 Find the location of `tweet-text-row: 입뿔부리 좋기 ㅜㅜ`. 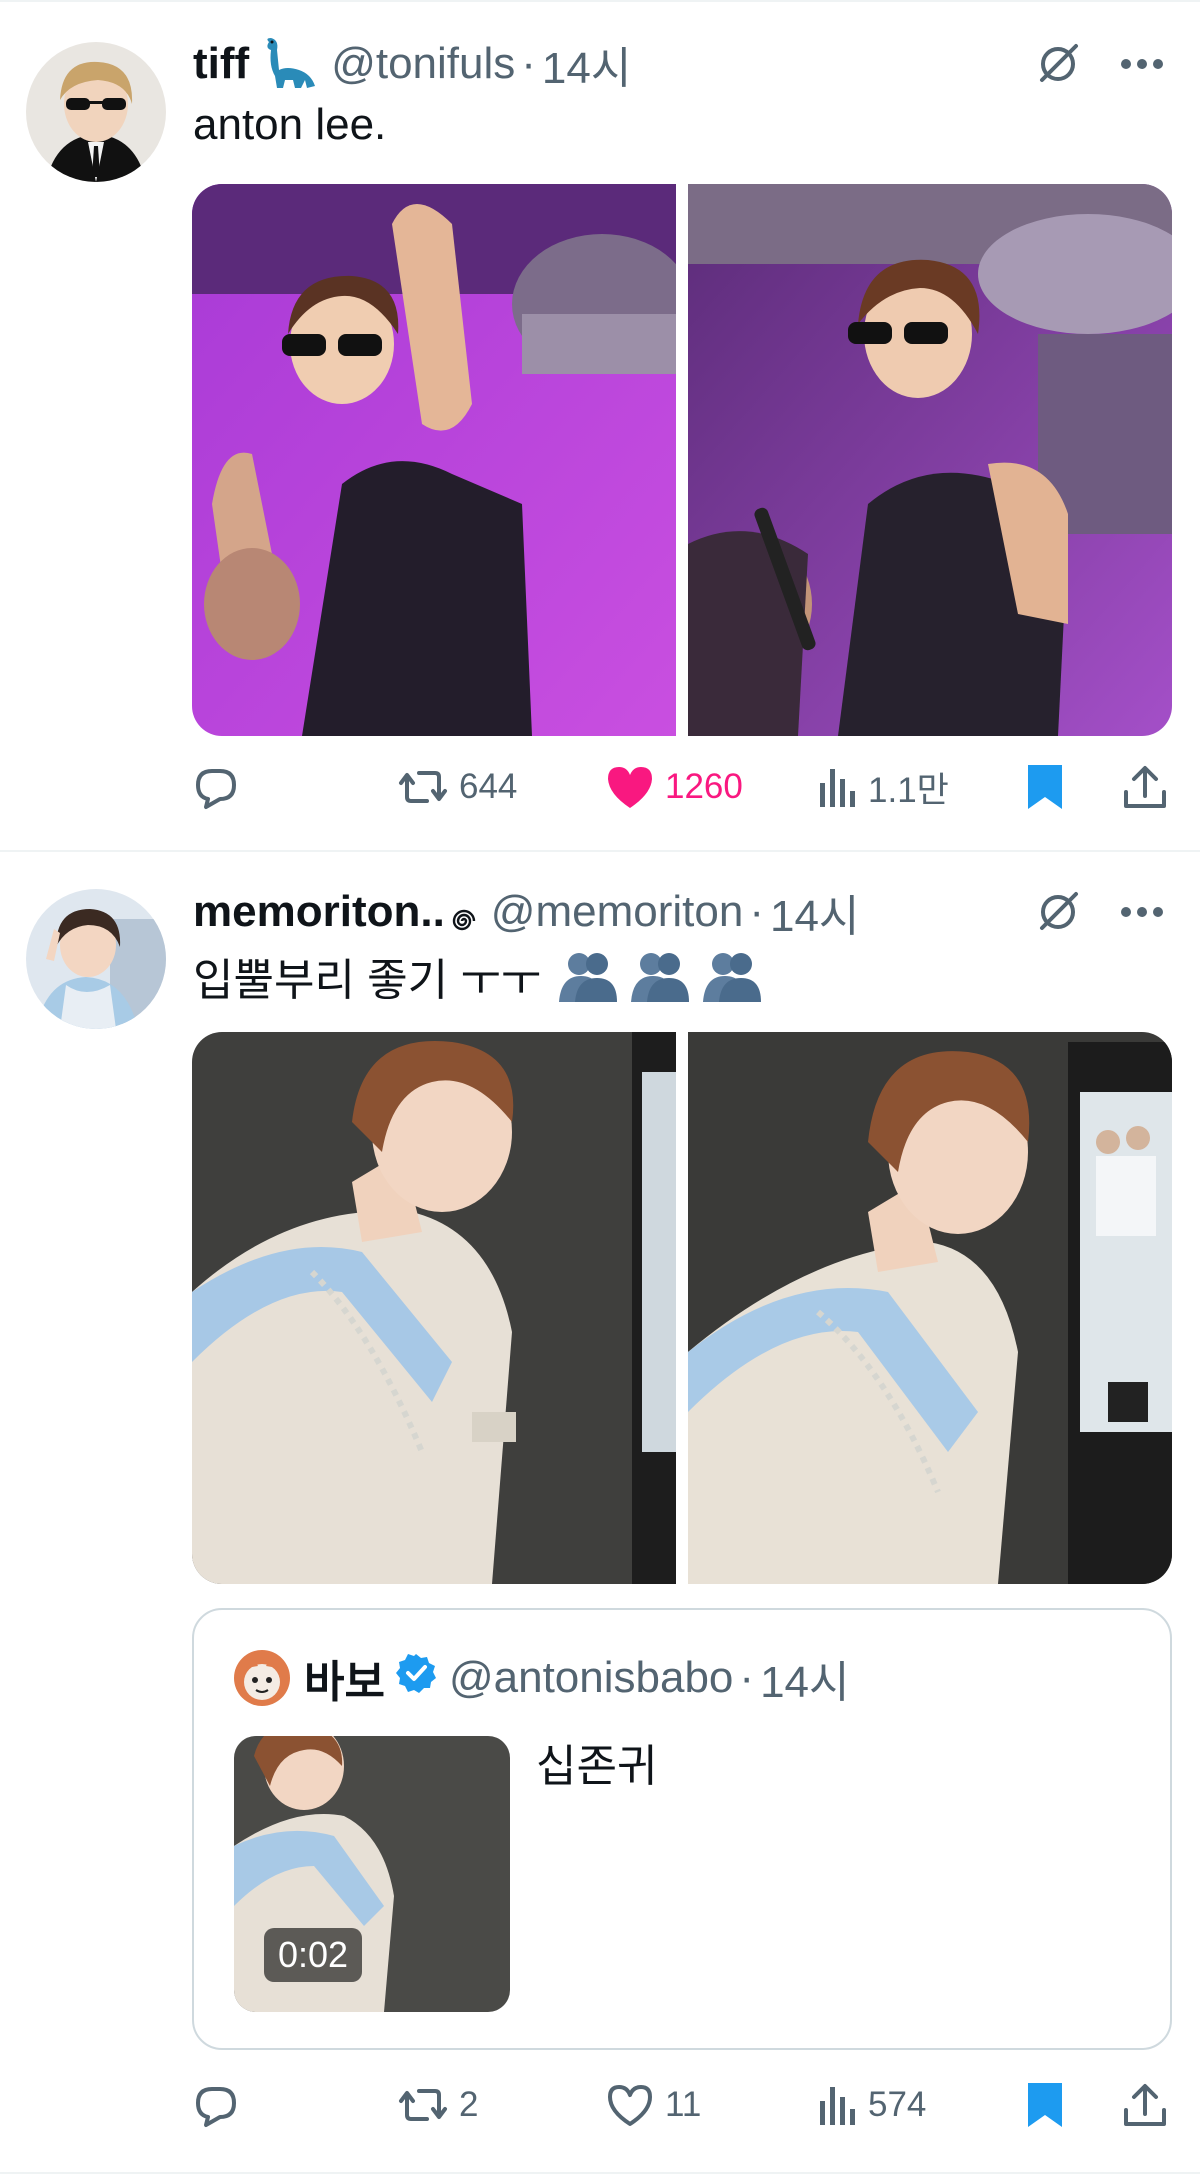

tweet-text-row: 입뿔부리 좋기 ㅜㅜ is located at coordinates (478, 976).